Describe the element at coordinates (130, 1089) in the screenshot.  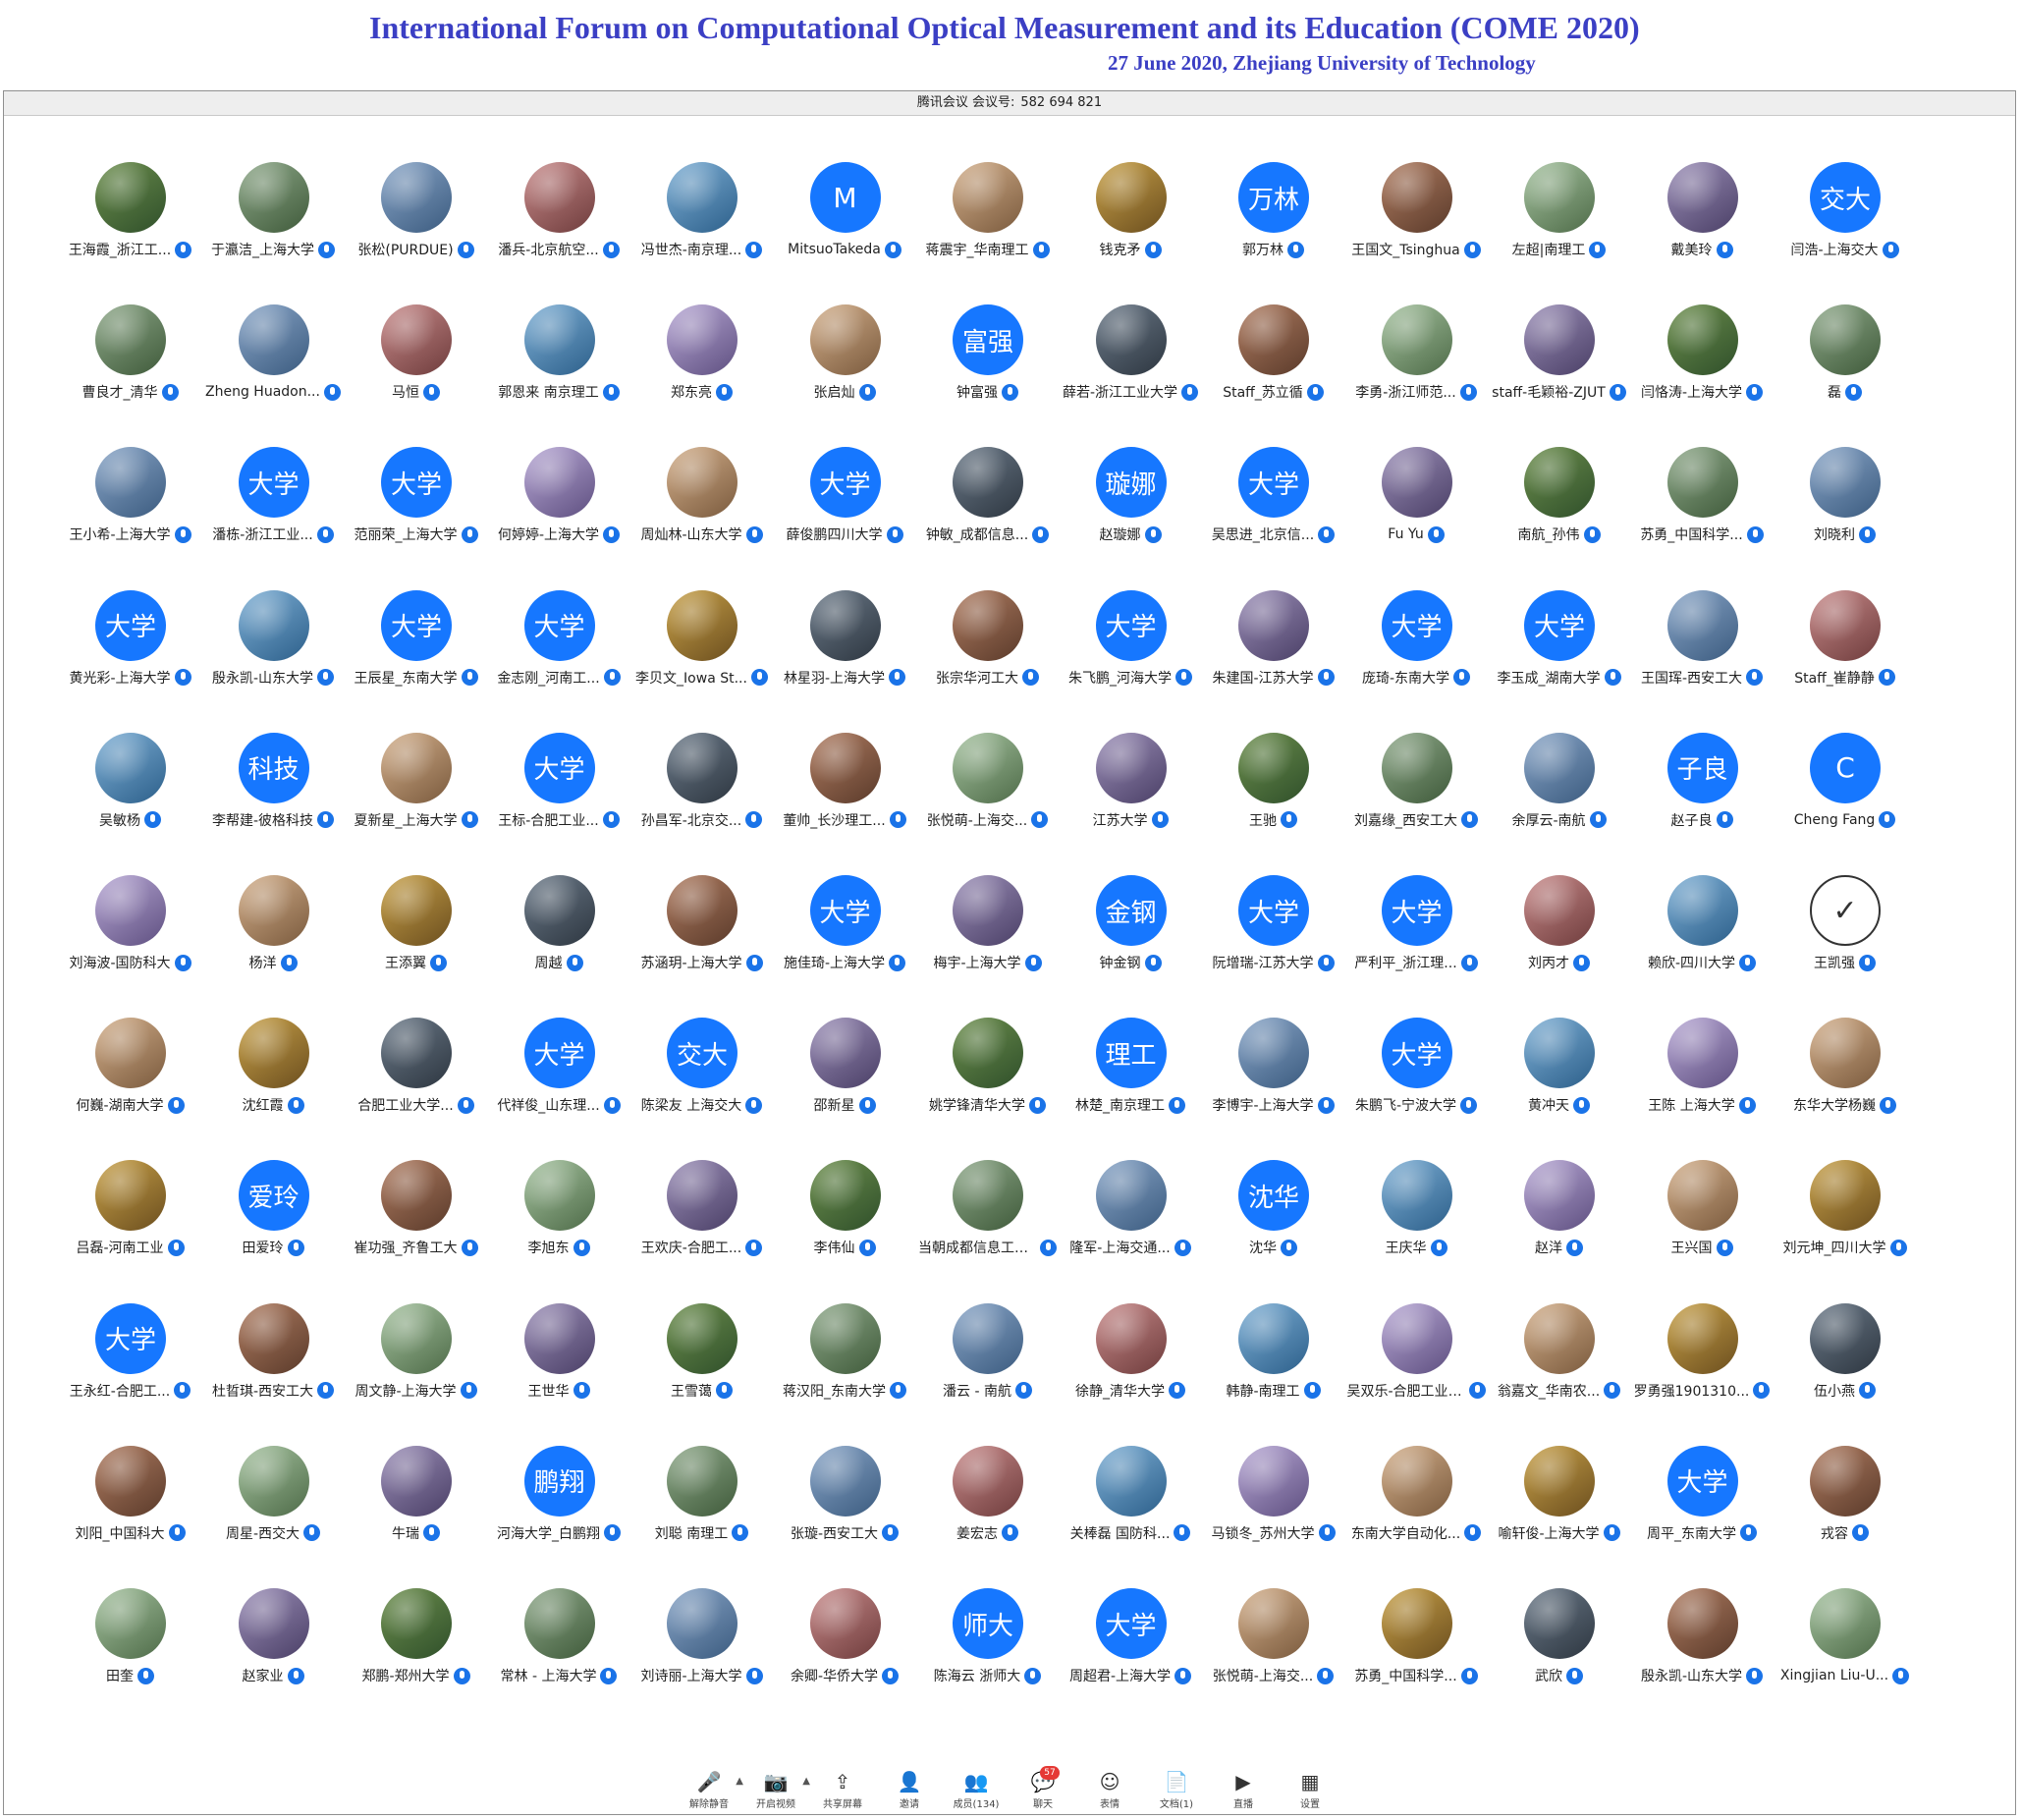
I see `participant-tile: 何巍-湖南大学` at that location.